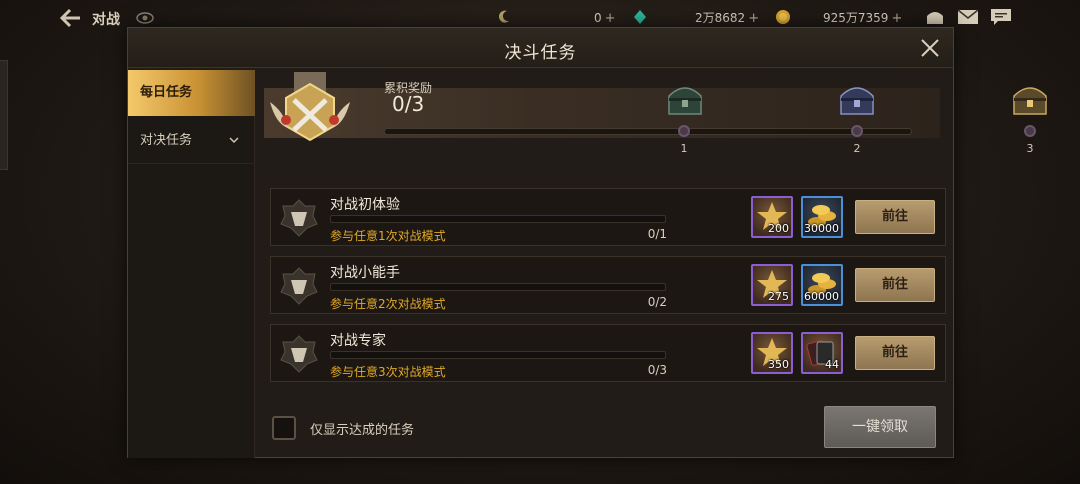 The height and width of the screenshot is (484, 1080). I want to click on milestone-label-1: 1, so click(684, 148).